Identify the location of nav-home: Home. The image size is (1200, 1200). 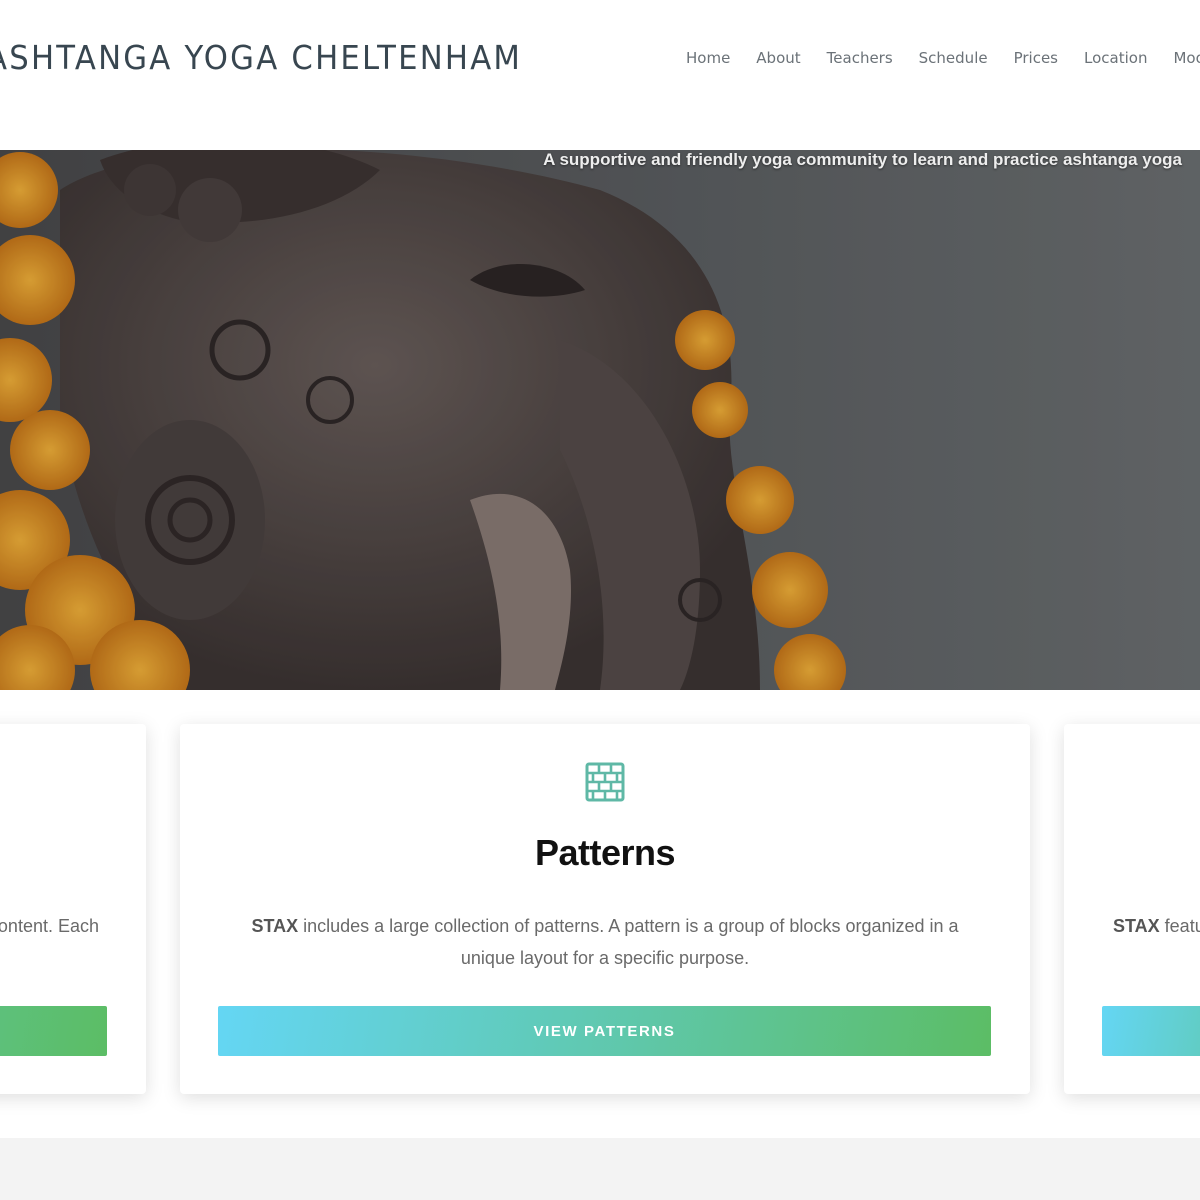
(708, 58).